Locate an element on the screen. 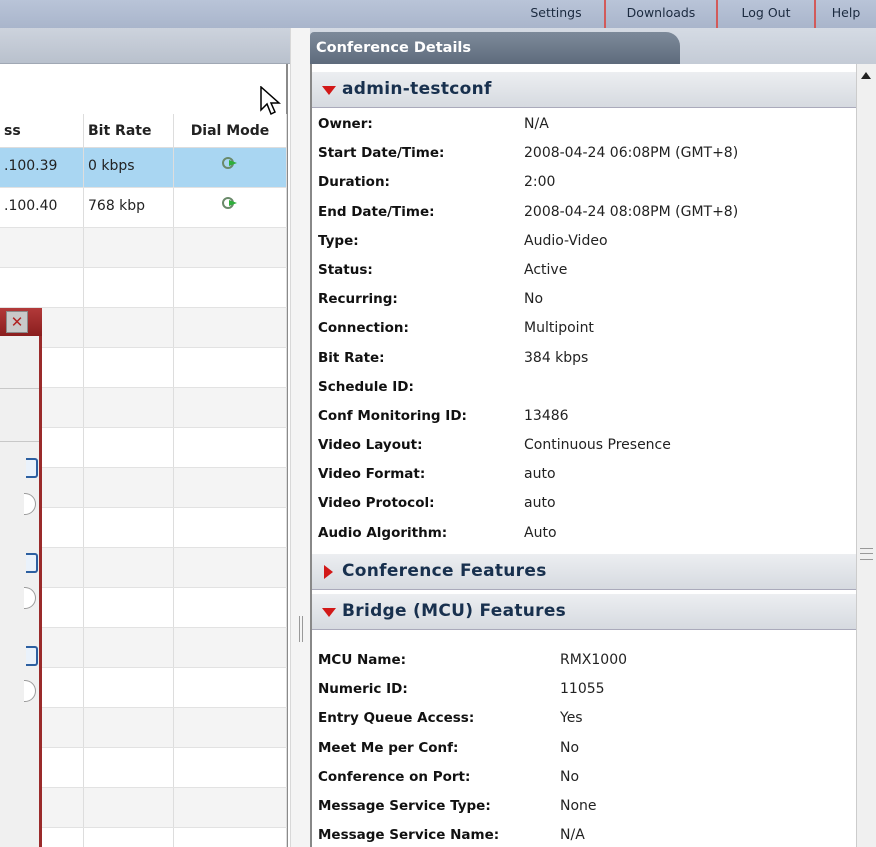  field-label: Connection: is located at coordinates (363, 328).